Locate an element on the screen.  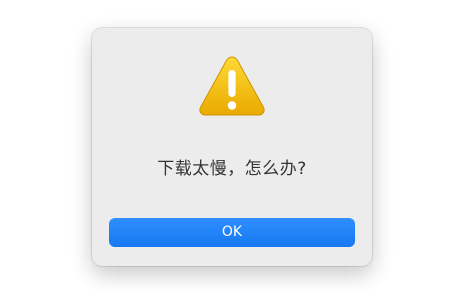
ok-button: OK is located at coordinates (232, 232).